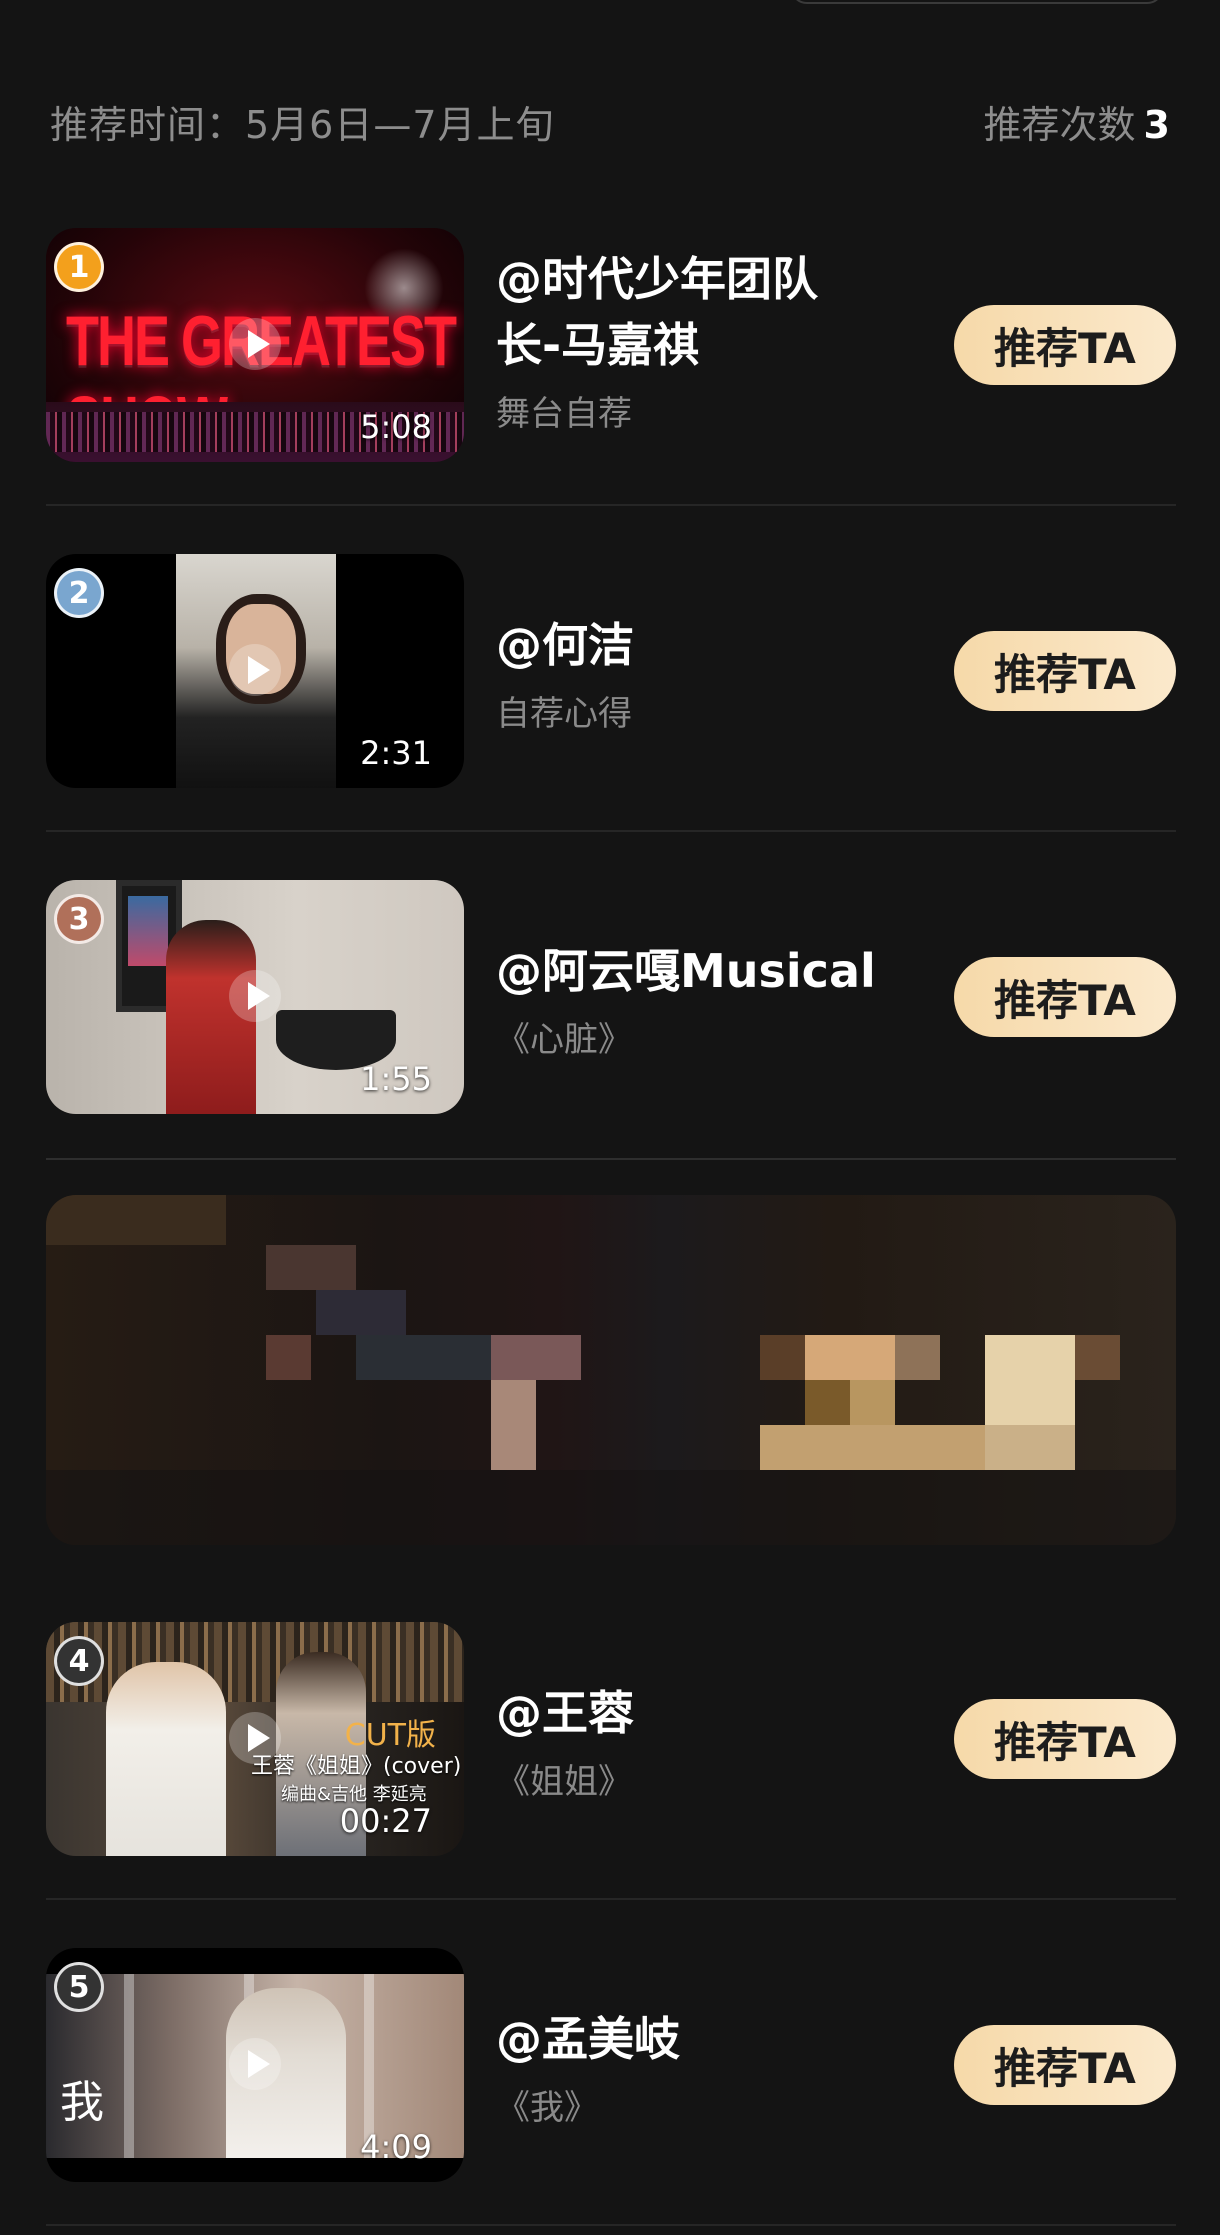 This screenshot has width=1220, height=2235. What do you see at coordinates (547, 2108) in the screenshot?
I see `item-subtitle: 《我》` at bounding box center [547, 2108].